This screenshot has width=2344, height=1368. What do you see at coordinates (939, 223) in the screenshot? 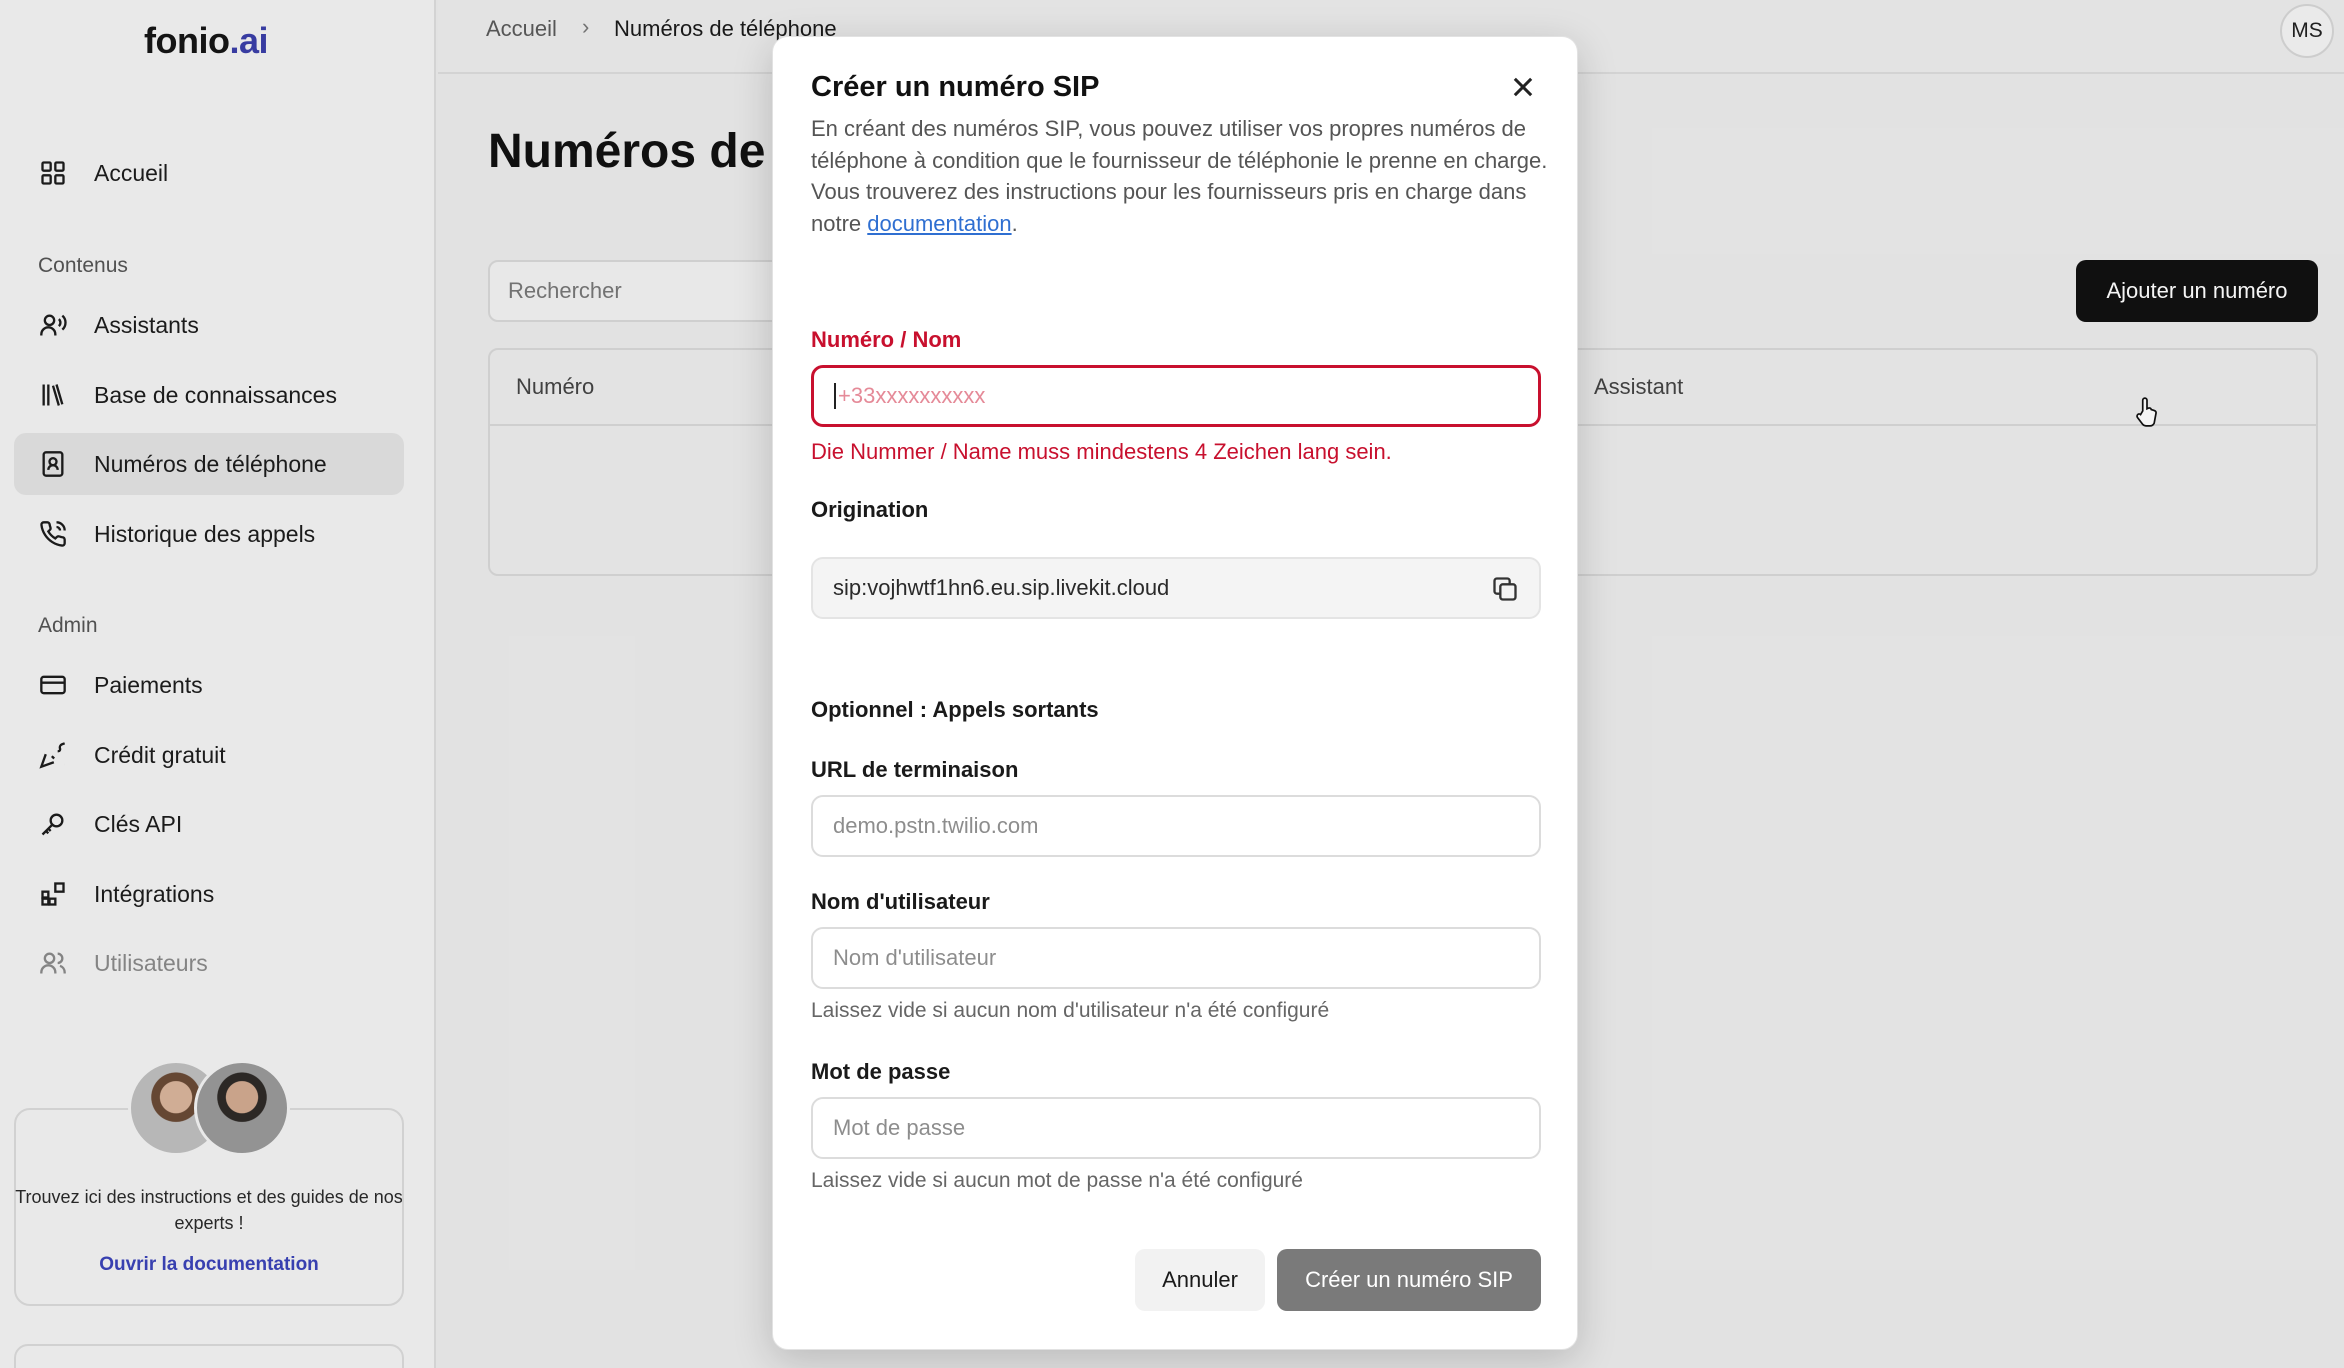
I see `documentation-link: documentation` at bounding box center [939, 223].